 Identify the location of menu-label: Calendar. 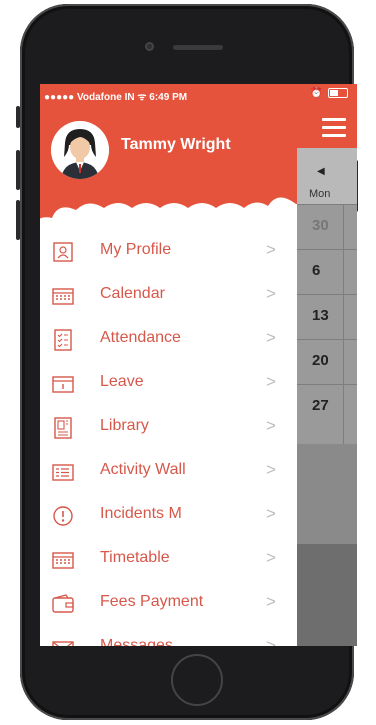
(132, 293).